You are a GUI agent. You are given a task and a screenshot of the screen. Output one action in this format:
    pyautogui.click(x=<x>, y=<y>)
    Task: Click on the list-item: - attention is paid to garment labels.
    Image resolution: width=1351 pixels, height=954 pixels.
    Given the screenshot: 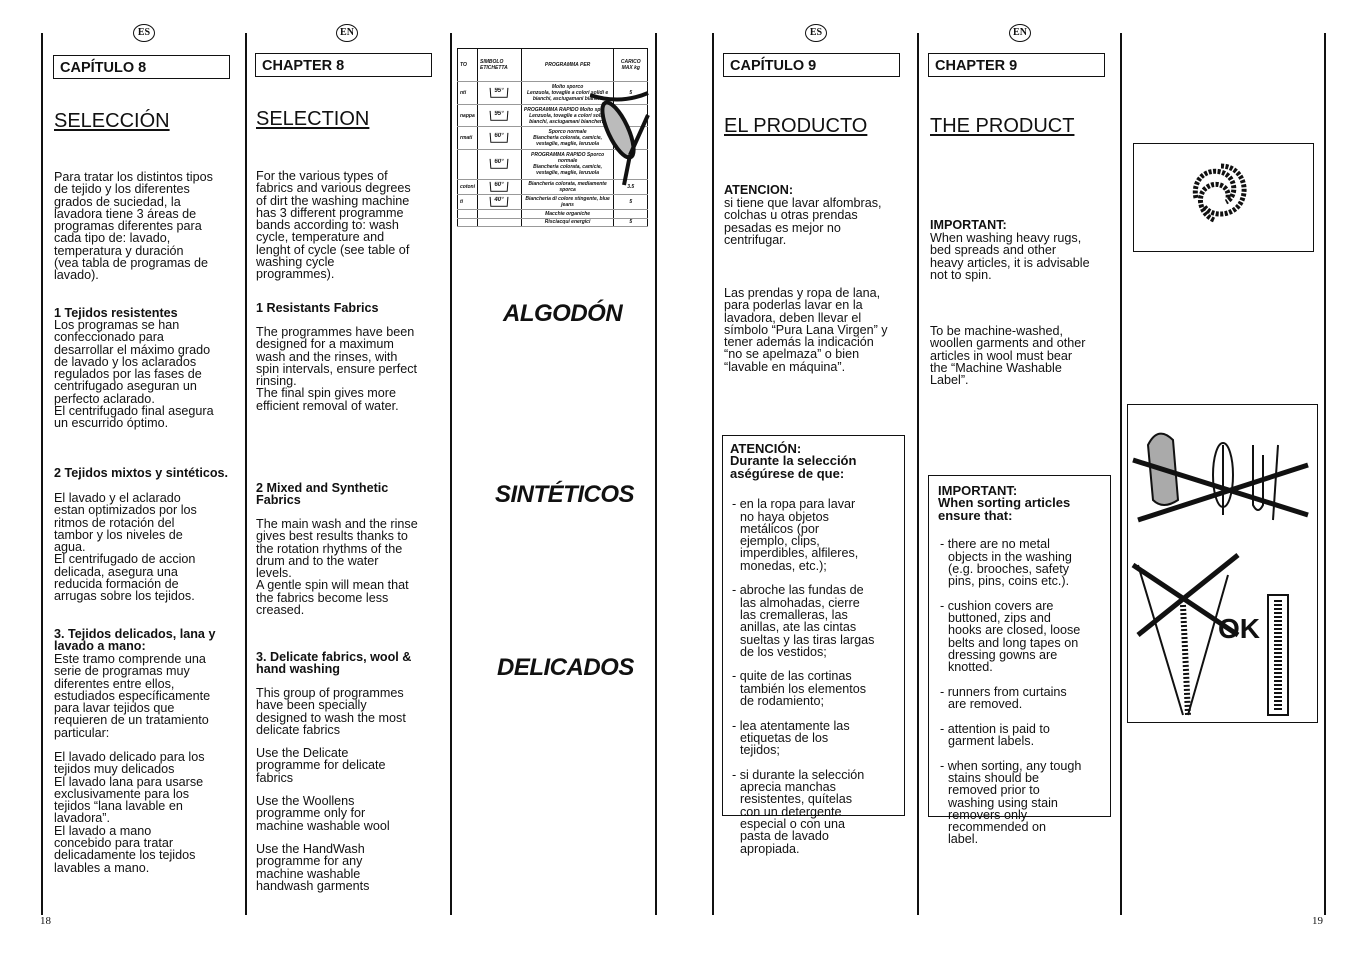 What is the action you would take?
    pyautogui.click(x=995, y=735)
    